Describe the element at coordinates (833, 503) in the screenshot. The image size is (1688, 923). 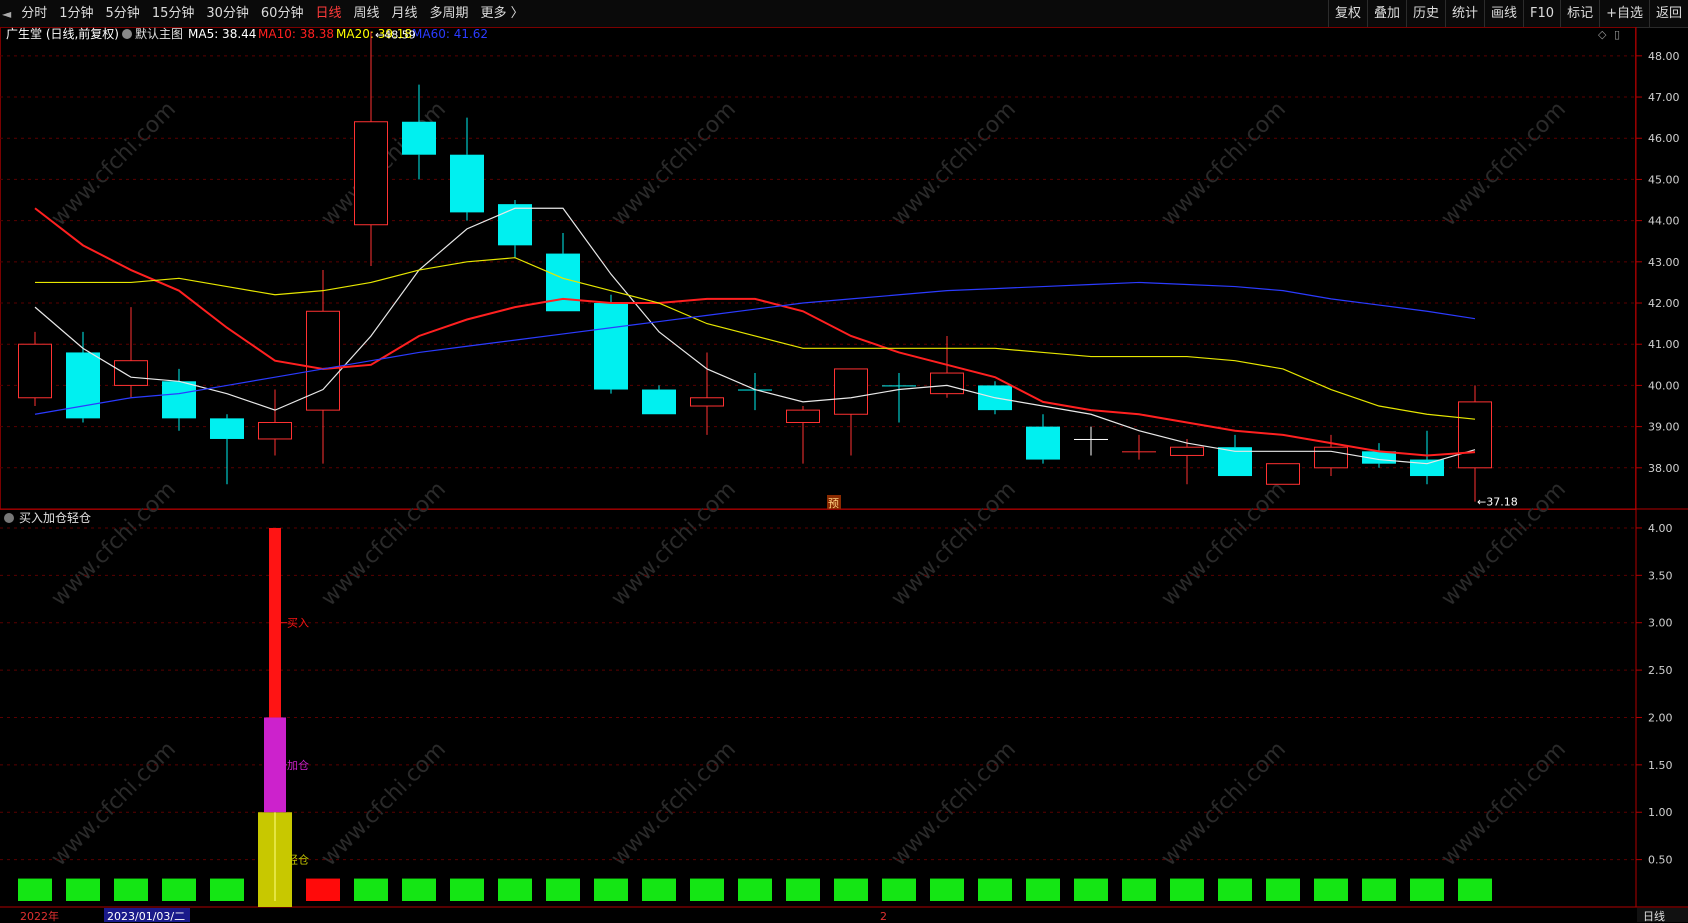
I see `forecast-marker: 预` at that location.